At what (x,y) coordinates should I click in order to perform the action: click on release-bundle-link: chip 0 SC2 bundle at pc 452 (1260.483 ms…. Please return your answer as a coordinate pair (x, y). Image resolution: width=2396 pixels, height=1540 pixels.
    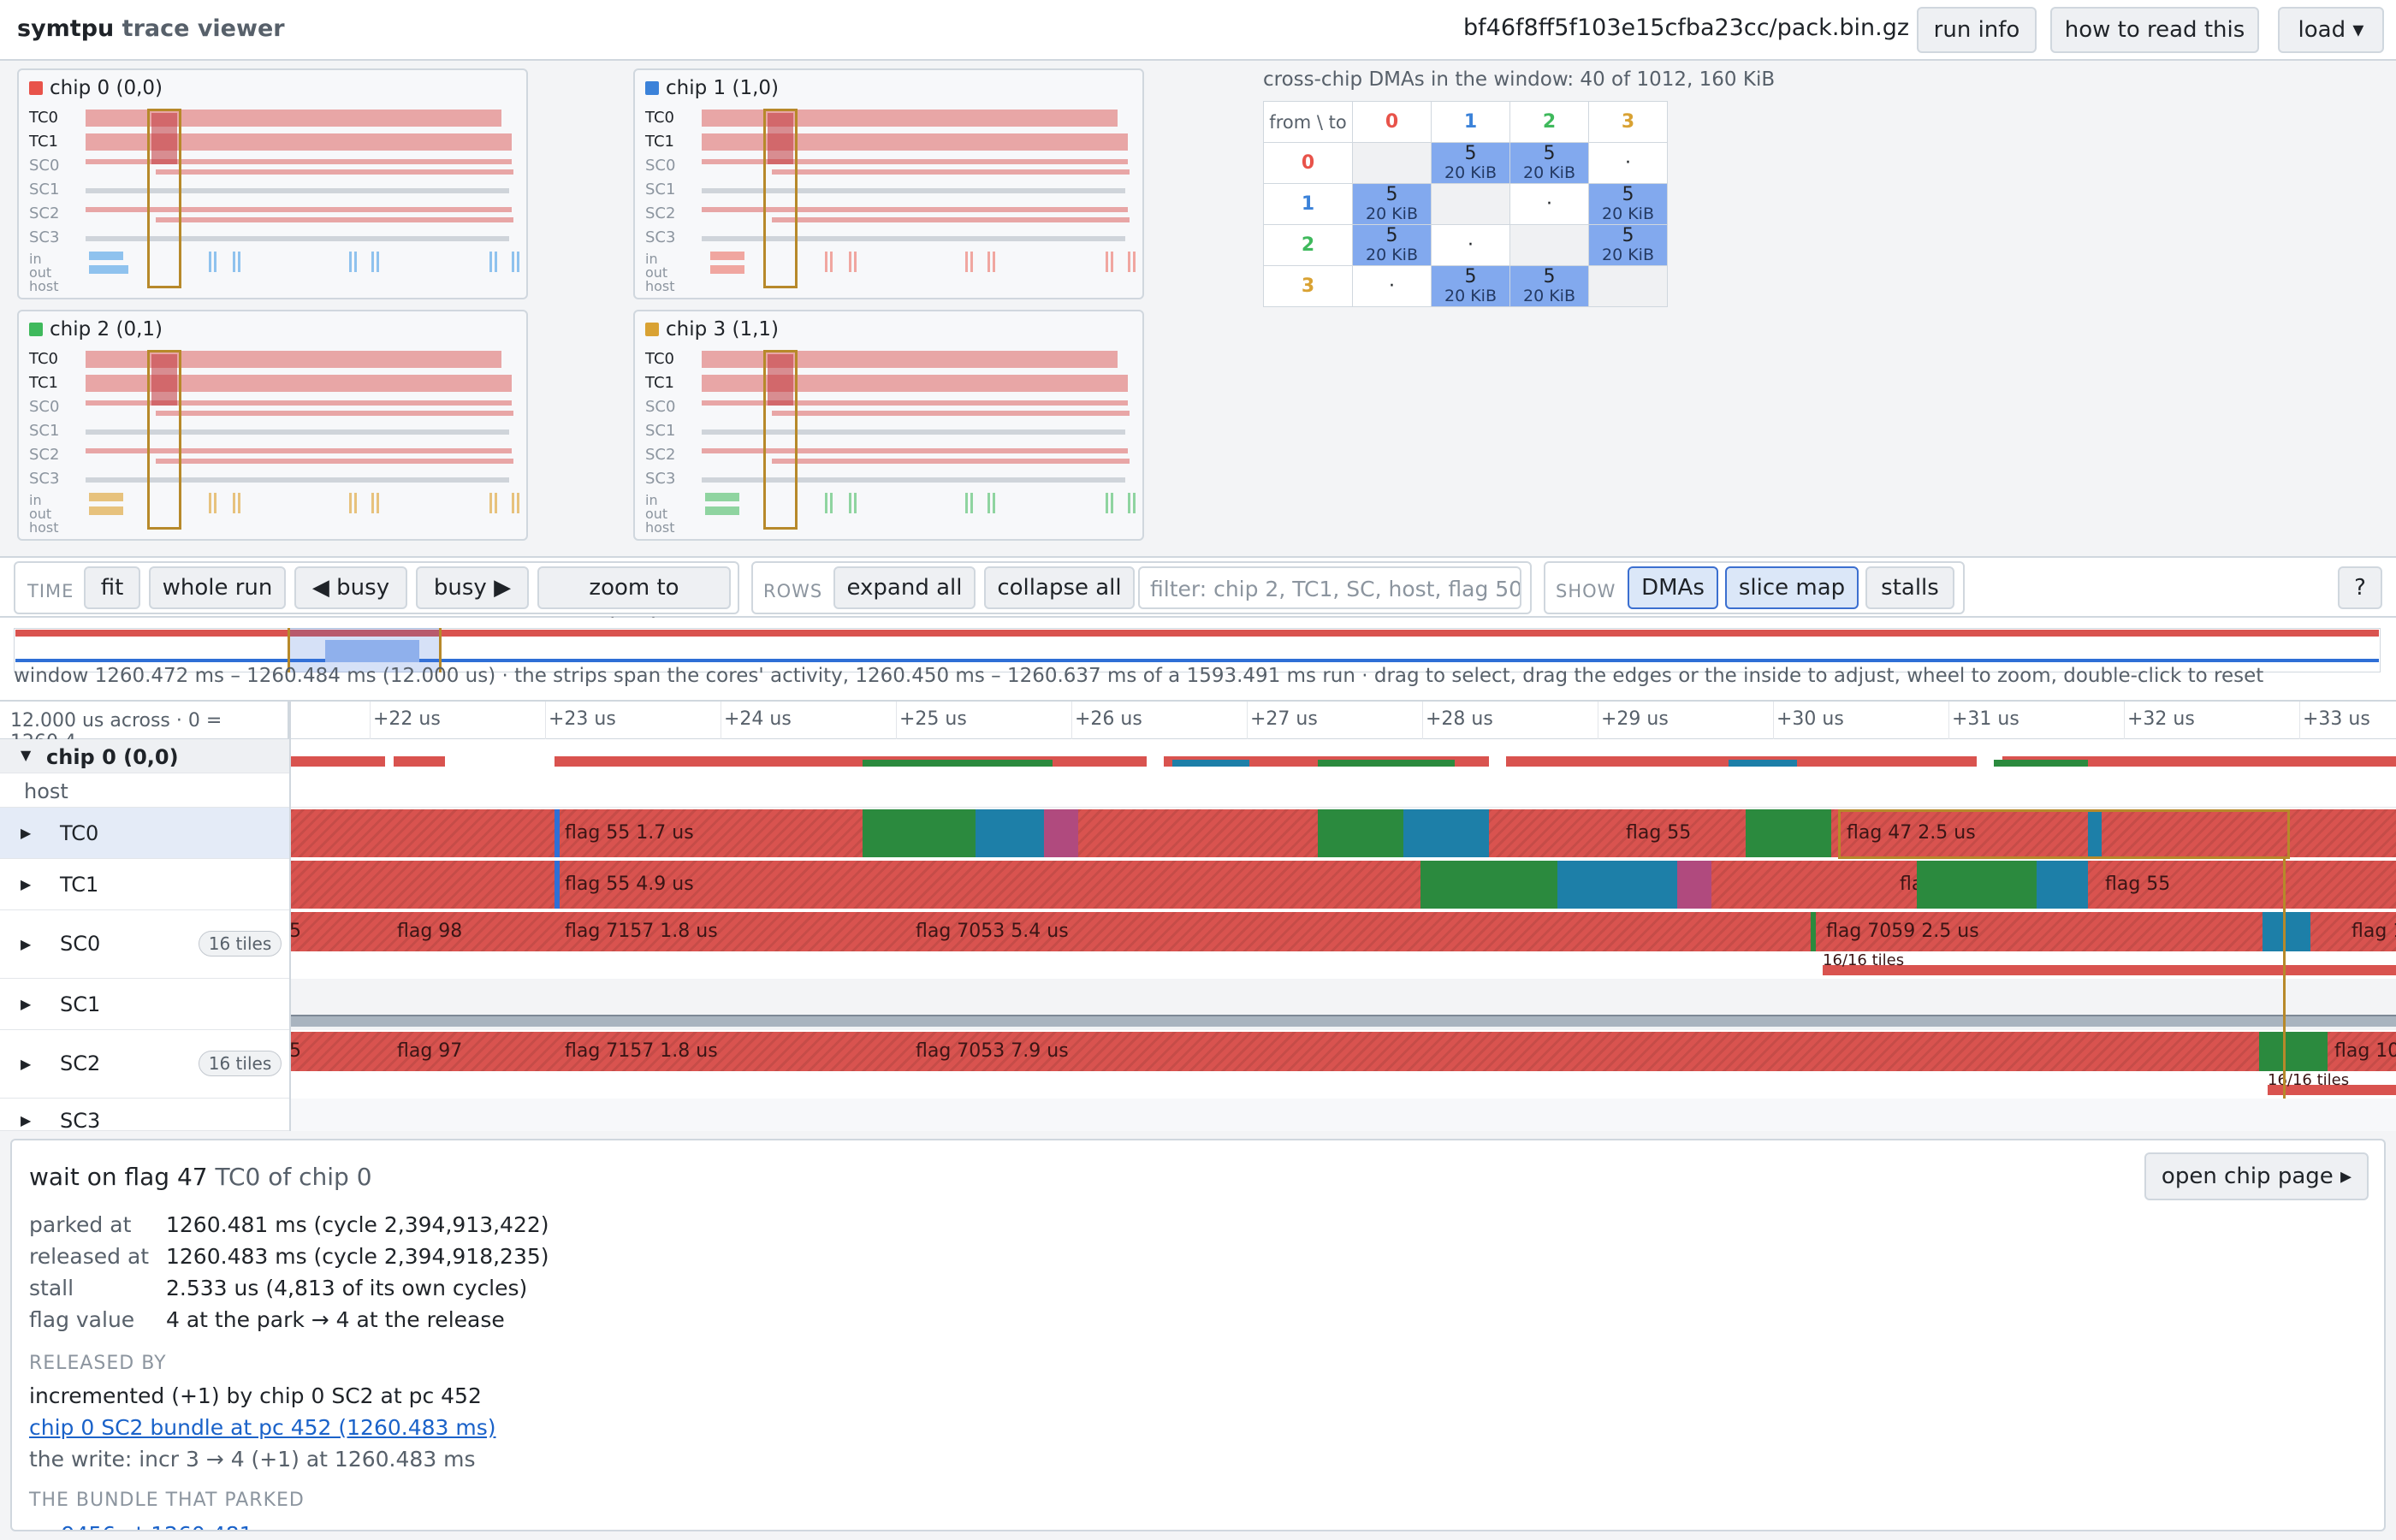
    Looking at the image, I should click on (263, 1427).